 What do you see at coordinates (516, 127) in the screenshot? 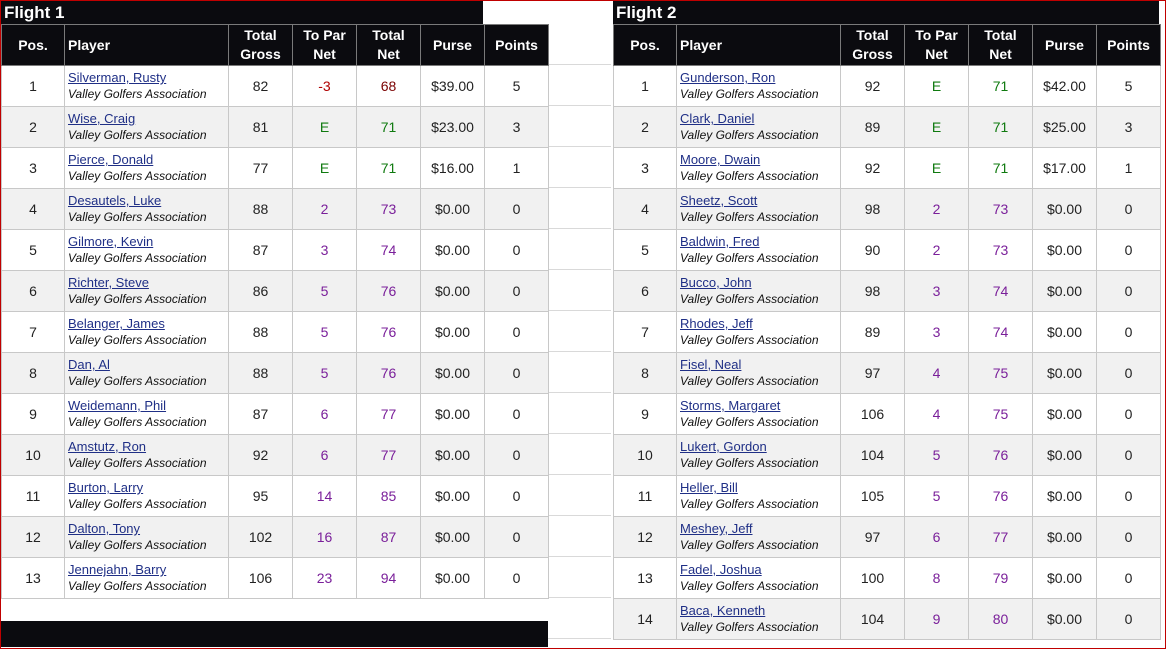
I see `points-cell: 3` at bounding box center [516, 127].